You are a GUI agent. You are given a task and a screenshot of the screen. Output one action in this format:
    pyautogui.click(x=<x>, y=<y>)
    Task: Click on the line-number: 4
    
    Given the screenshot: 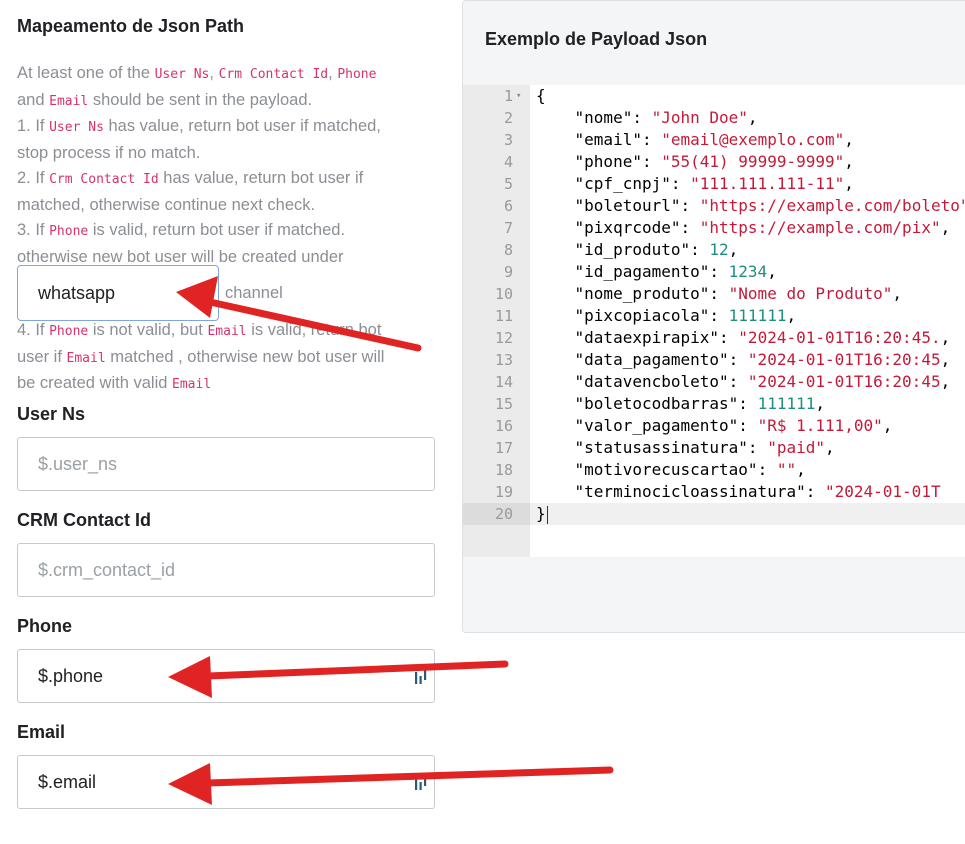 What is the action you would take?
    pyautogui.click(x=508, y=162)
    